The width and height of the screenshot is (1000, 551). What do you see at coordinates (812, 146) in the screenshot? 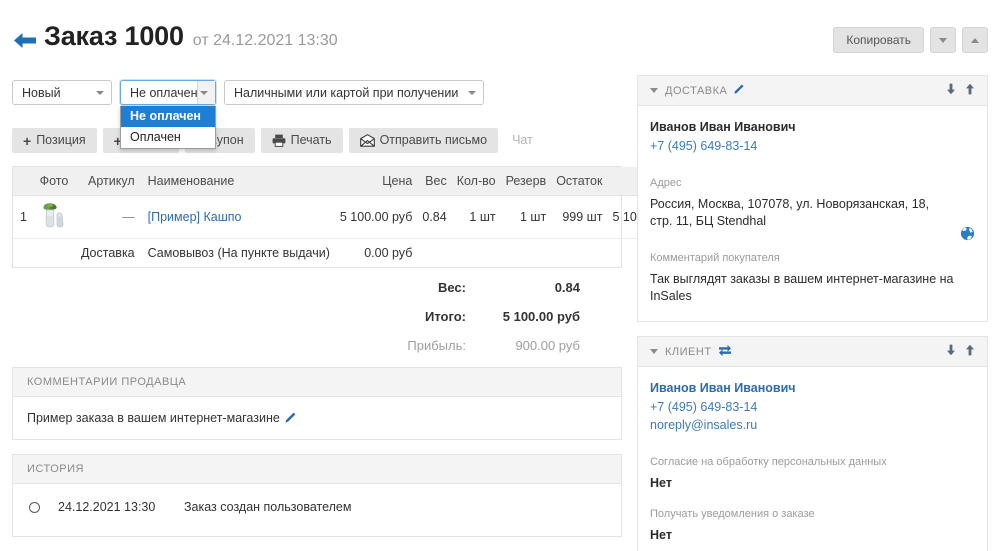
I see `recipient-phone: +7 (495) 649-83-14` at bounding box center [812, 146].